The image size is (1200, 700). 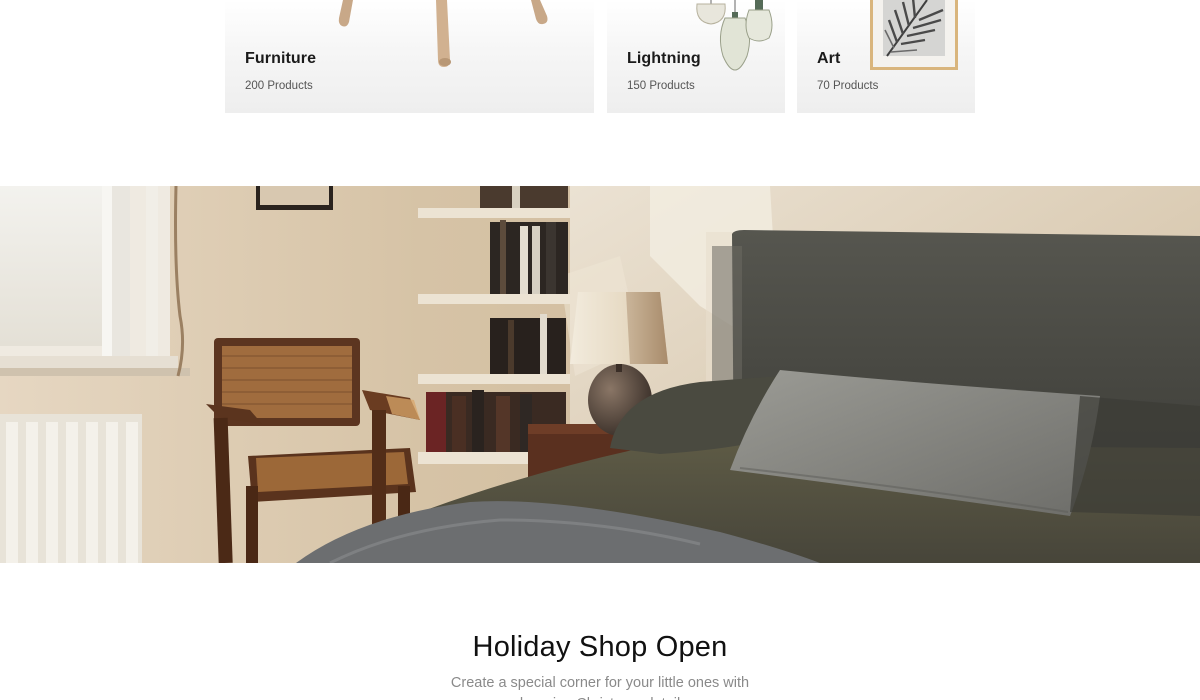 I want to click on holiday-title: Holiday Shop Open, so click(x=600, y=647).